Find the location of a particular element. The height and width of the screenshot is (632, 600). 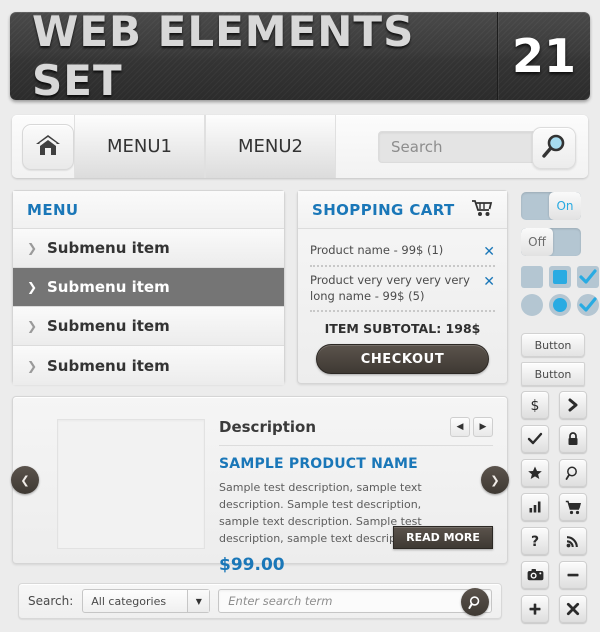

close-icon is located at coordinates (573, 609).